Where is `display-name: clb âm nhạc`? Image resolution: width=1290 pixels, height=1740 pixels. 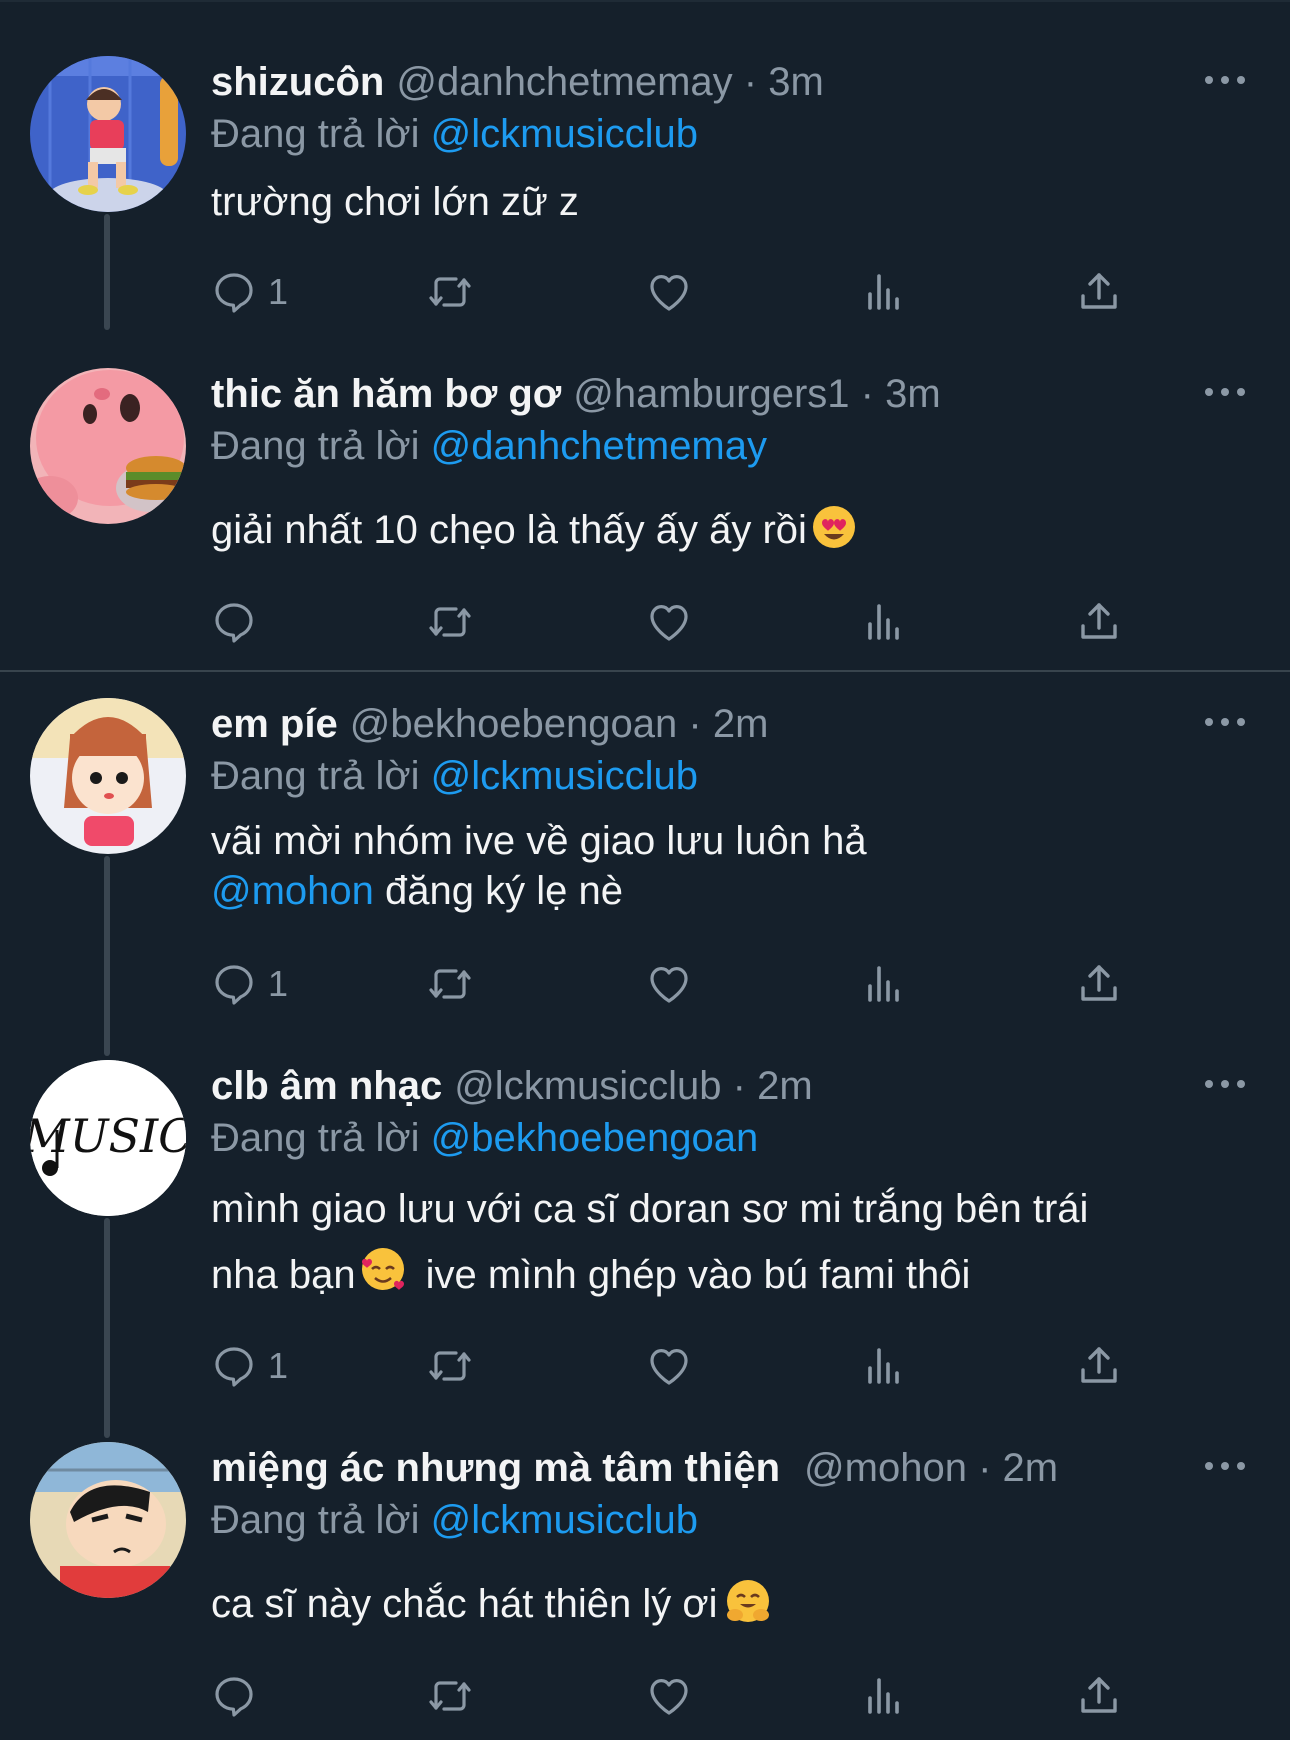
display-name: clb âm nhạc is located at coordinates (326, 1086).